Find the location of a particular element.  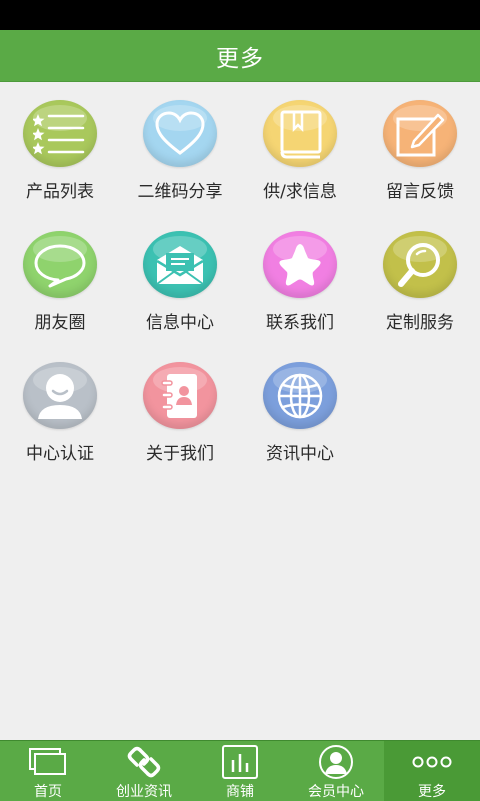

list-icon is located at coordinates (60, 133).